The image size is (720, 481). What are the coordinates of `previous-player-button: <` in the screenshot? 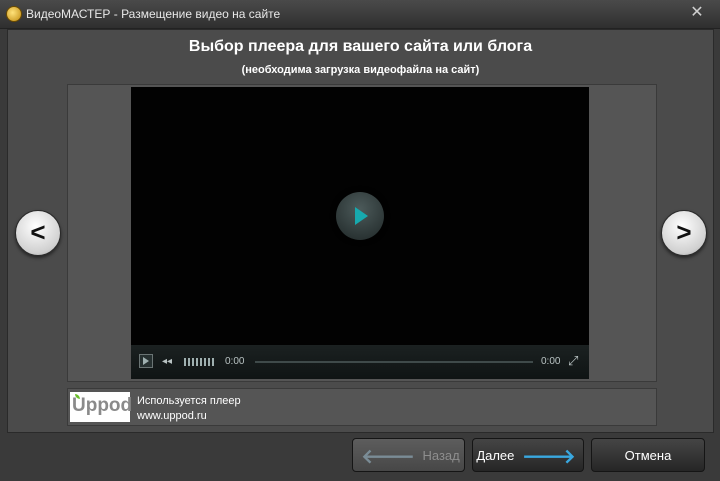 It's located at (38, 233).